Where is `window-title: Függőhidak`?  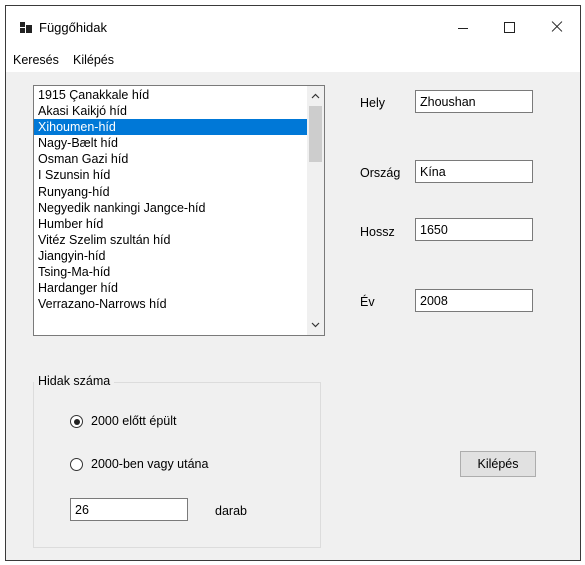
window-title: Függőhidak is located at coordinates (73, 27).